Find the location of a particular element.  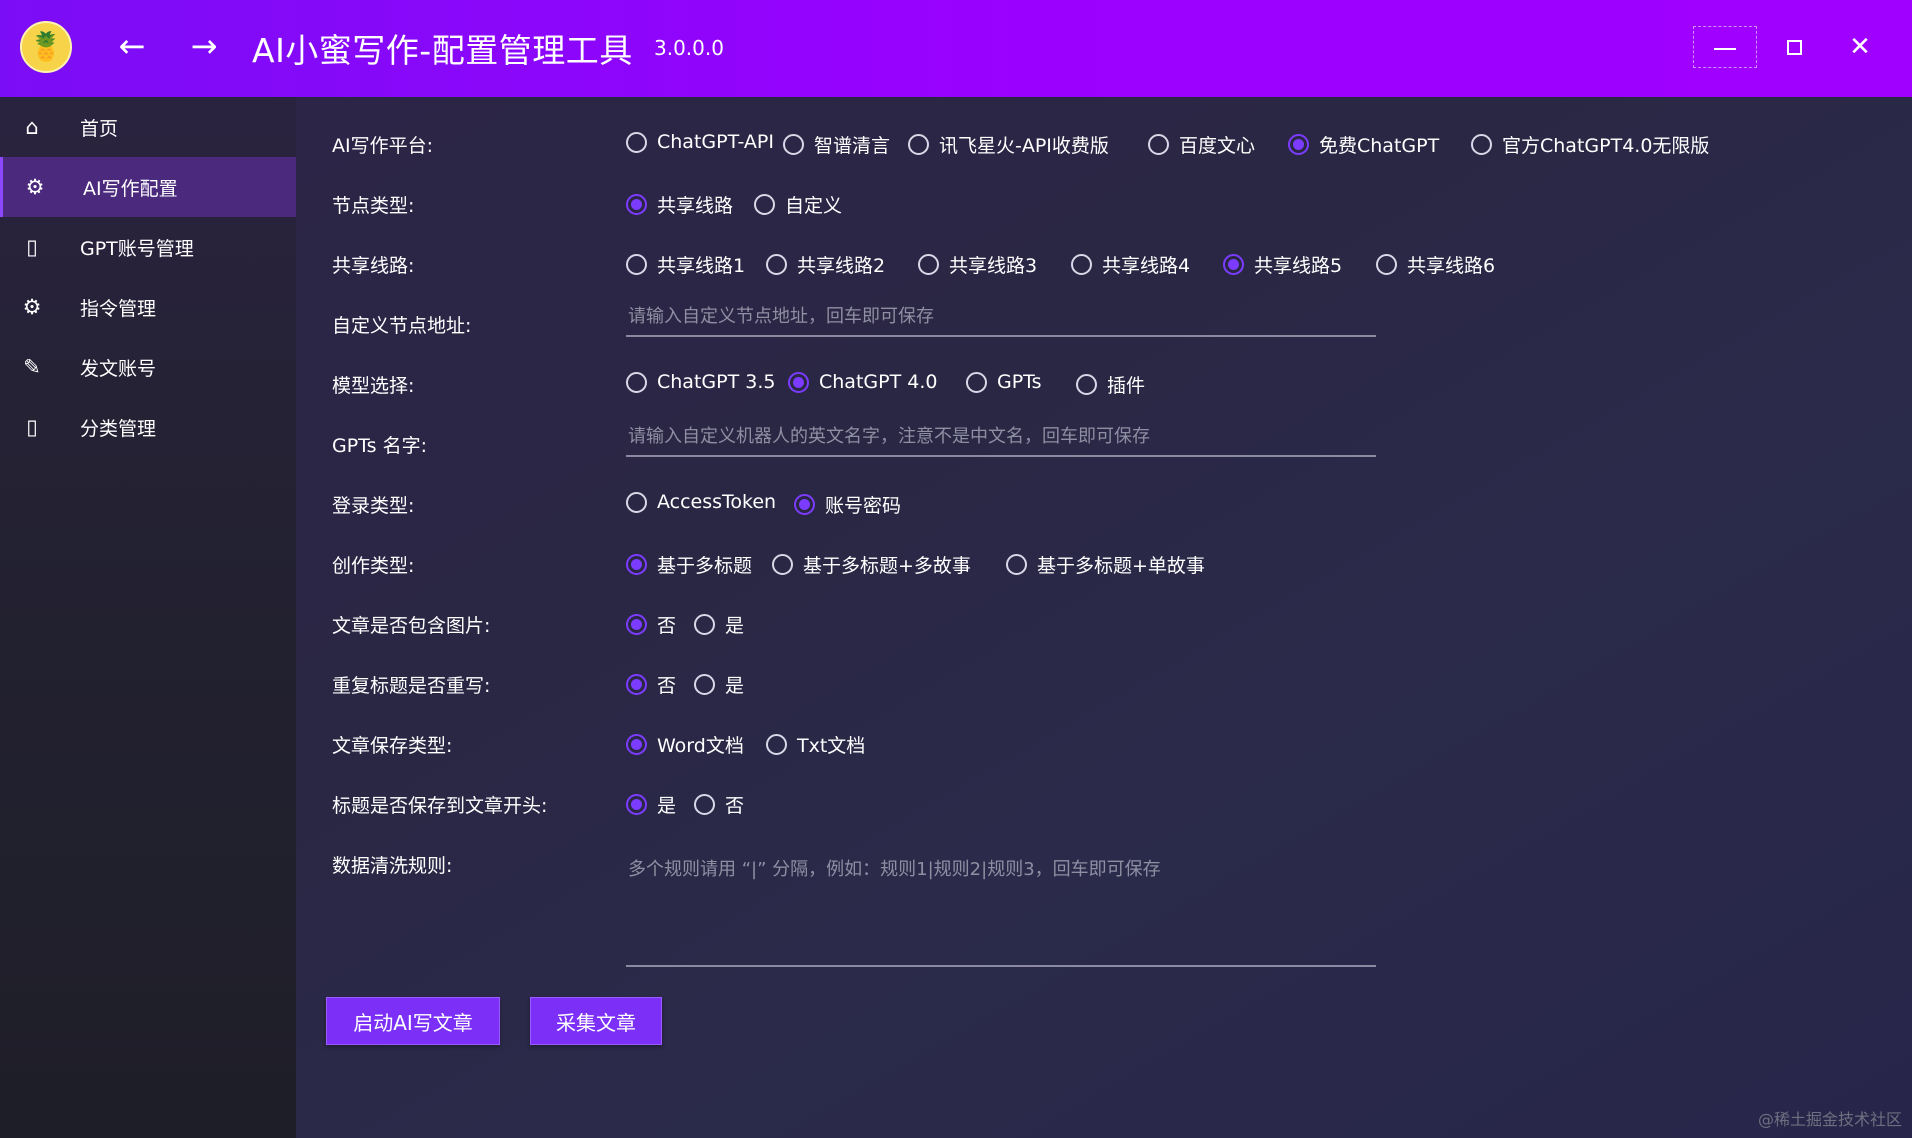

radio-line-4: 共享线路4 is located at coordinates (1130, 264).